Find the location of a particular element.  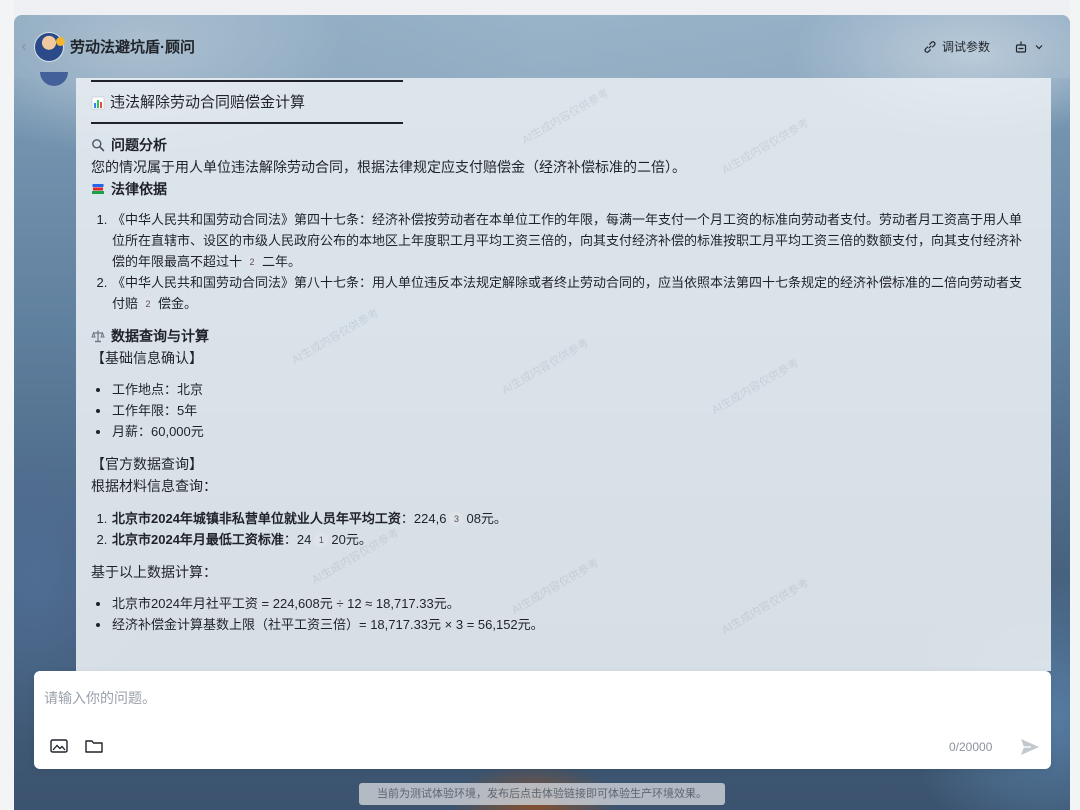

citation-badge: 3 is located at coordinates (456, 519).